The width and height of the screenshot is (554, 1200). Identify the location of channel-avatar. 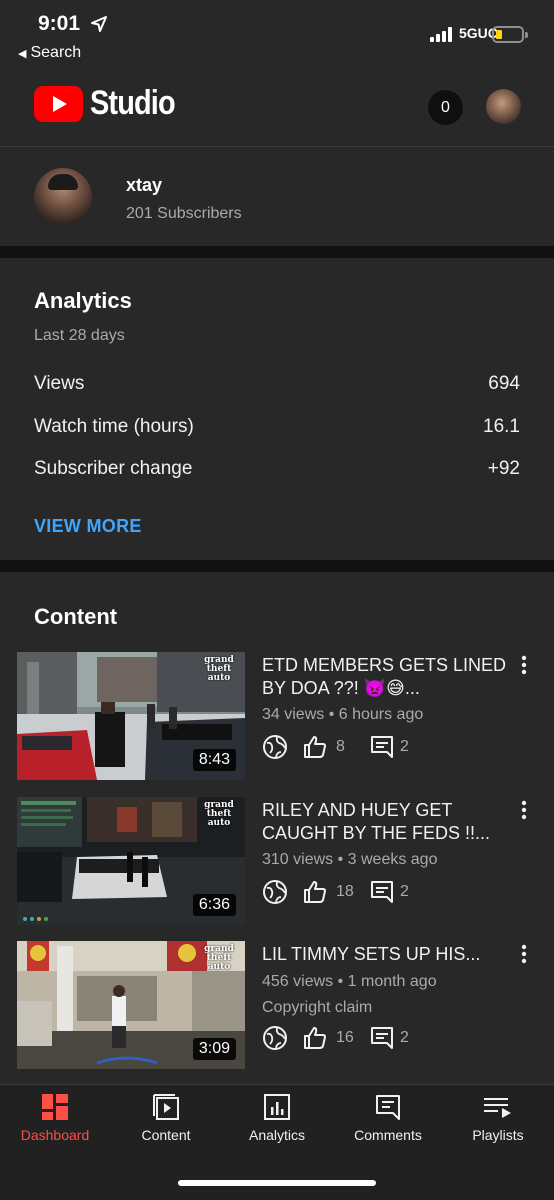
(63, 197).